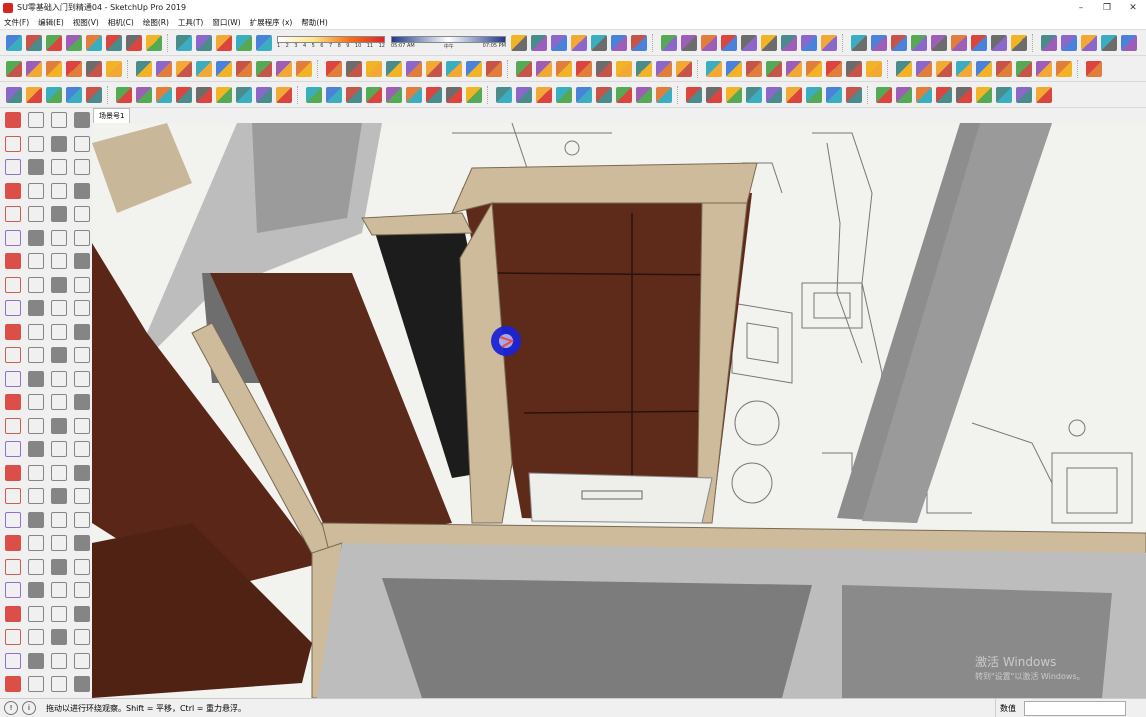 Image resolution: width=1146 pixels, height=717 pixels. What do you see at coordinates (448, 42) in the screenshot?
I see `shadow-time-track: 05:07 AM 中午 07:05 PM` at bounding box center [448, 42].